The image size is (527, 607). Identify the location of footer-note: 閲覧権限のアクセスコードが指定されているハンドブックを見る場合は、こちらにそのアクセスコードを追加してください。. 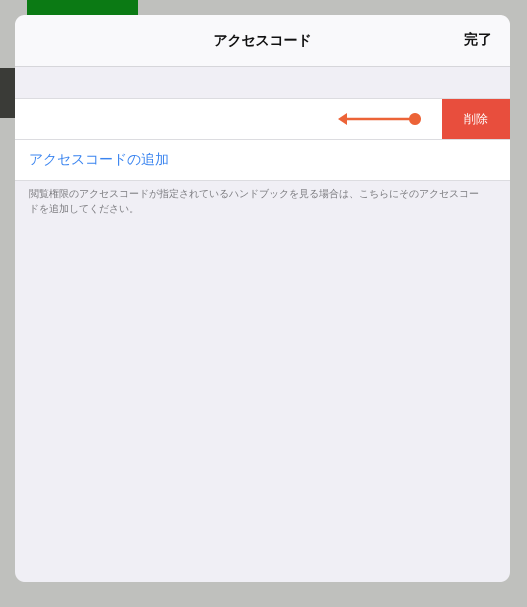
(254, 202).